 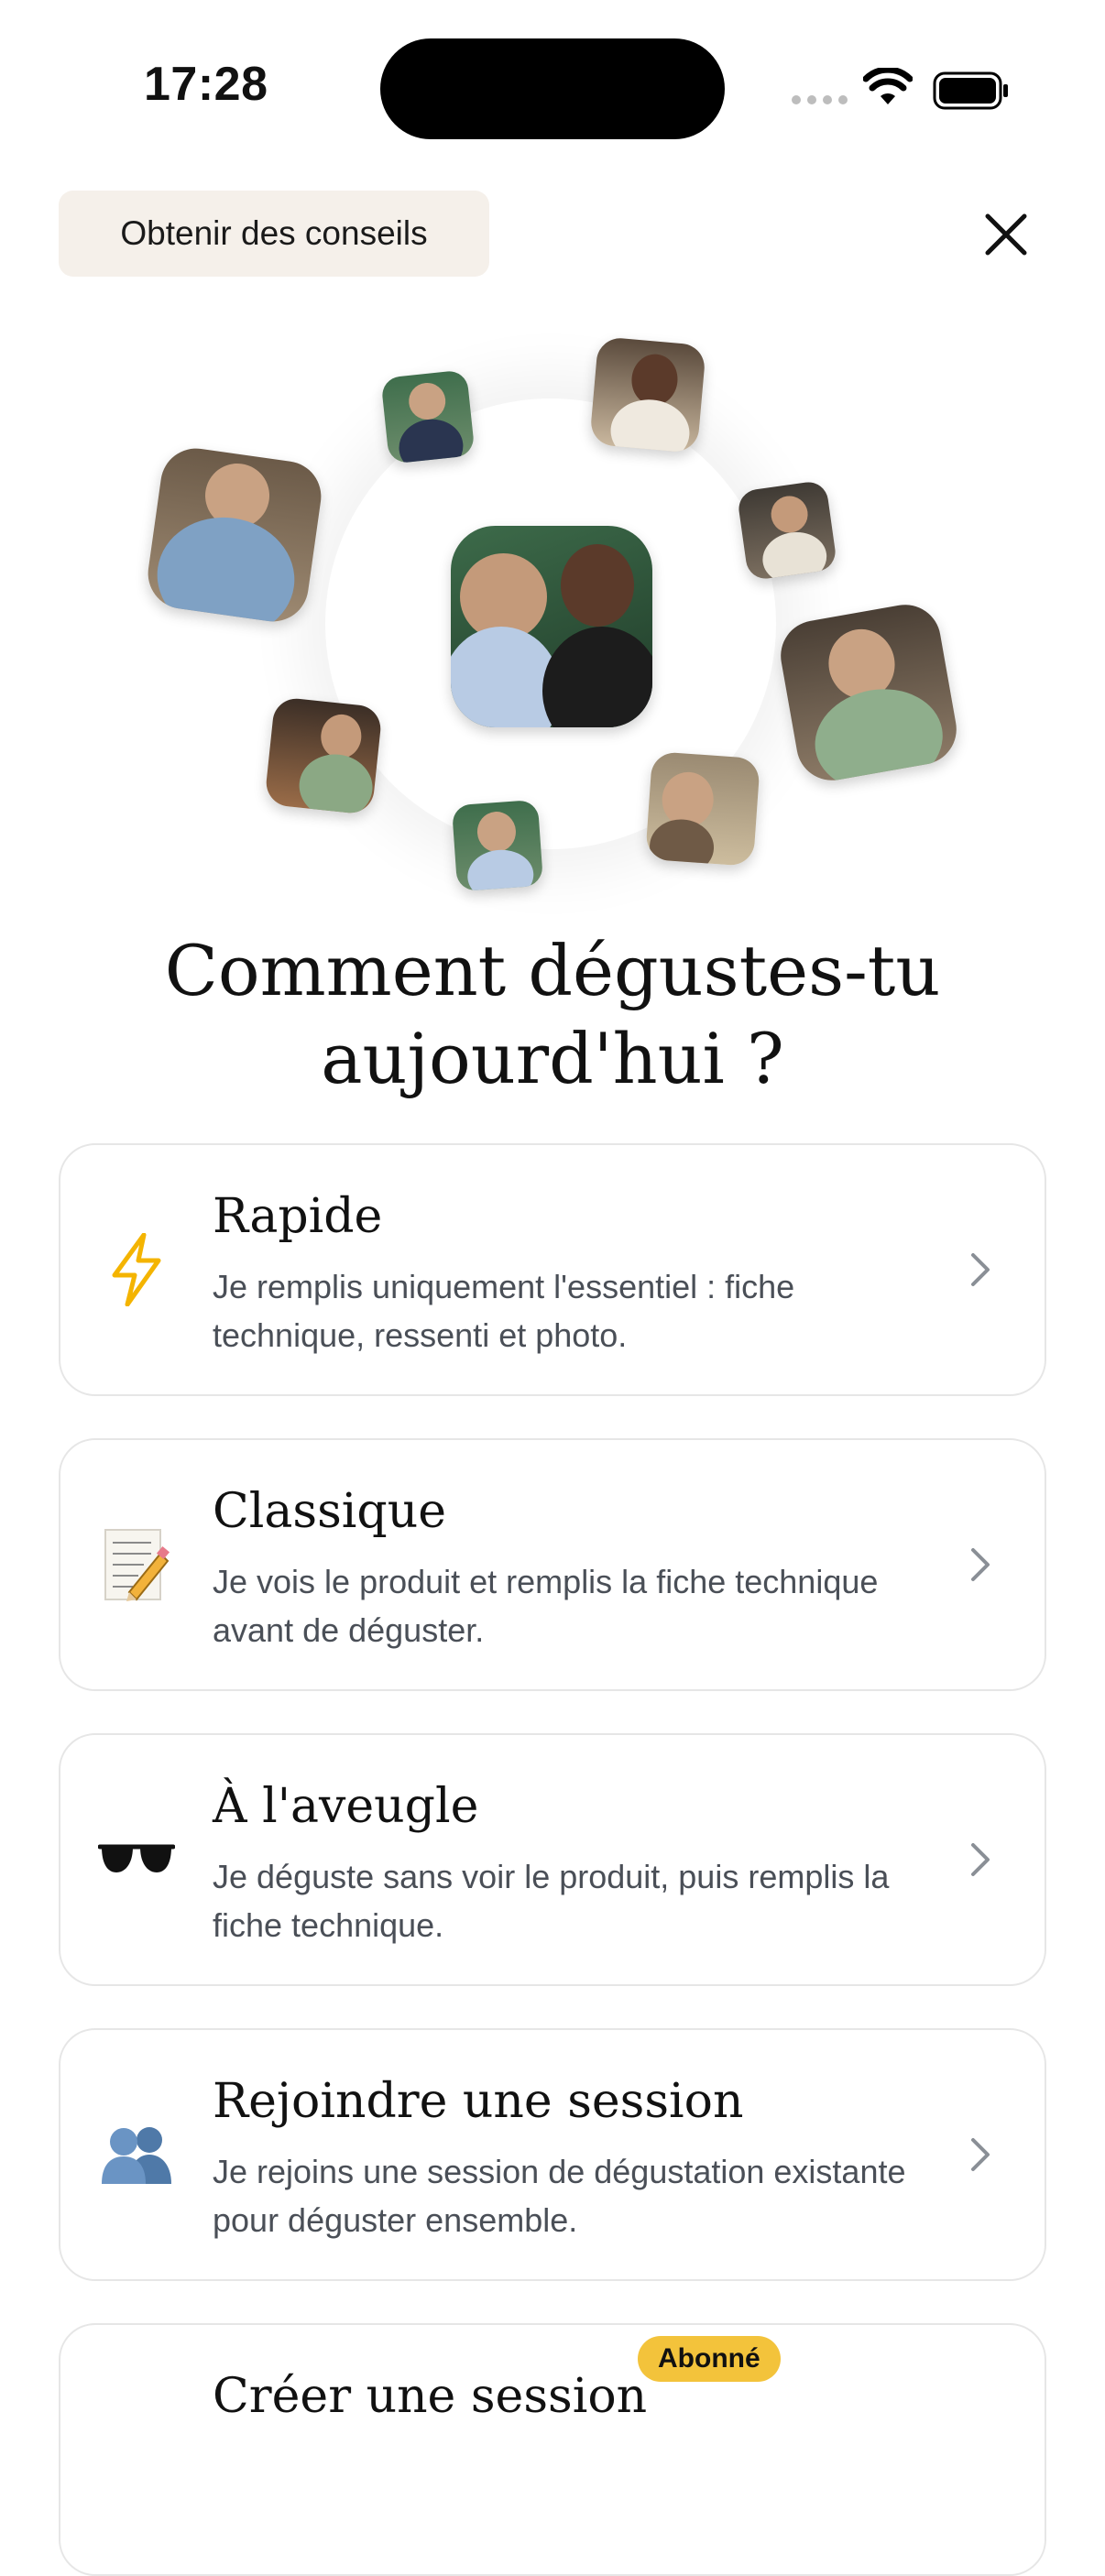 What do you see at coordinates (552, 970) in the screenshot?
I see `page-title-line1: Comment dégustes-tu` at bounding box center [552, 970].